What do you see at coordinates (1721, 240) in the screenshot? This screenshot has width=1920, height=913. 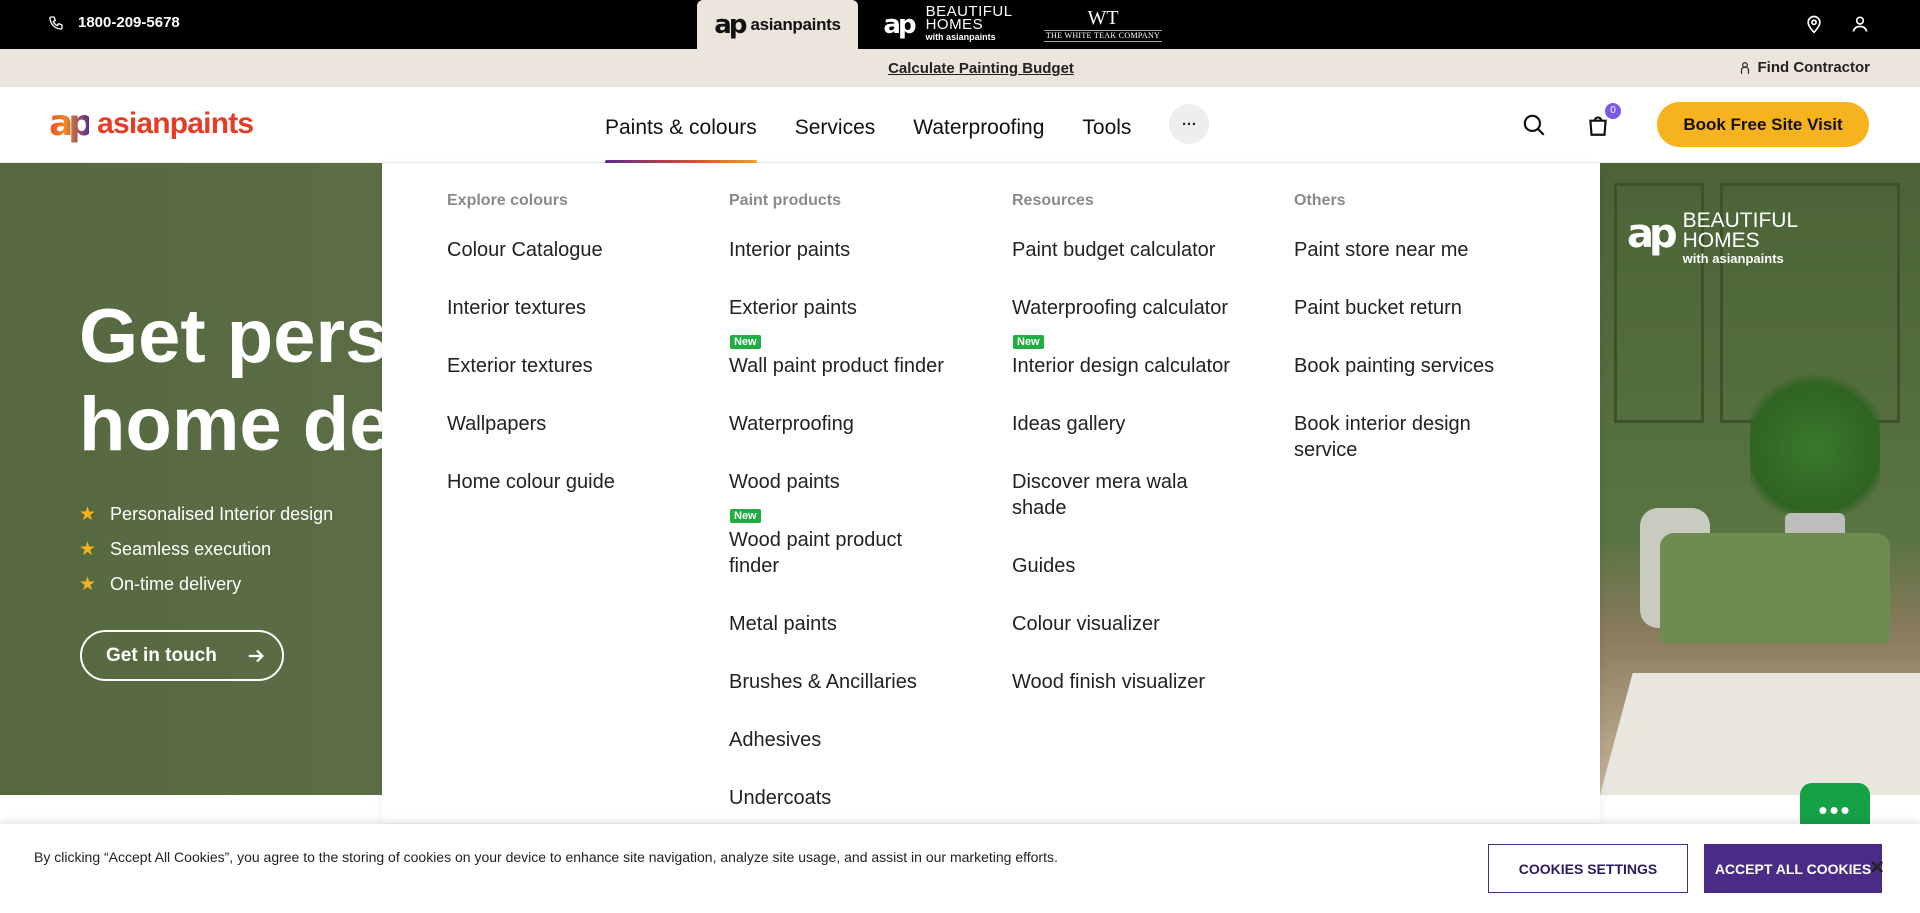 I see `bh-logo-line2: HOMES` at bounding box center [1721, 240].